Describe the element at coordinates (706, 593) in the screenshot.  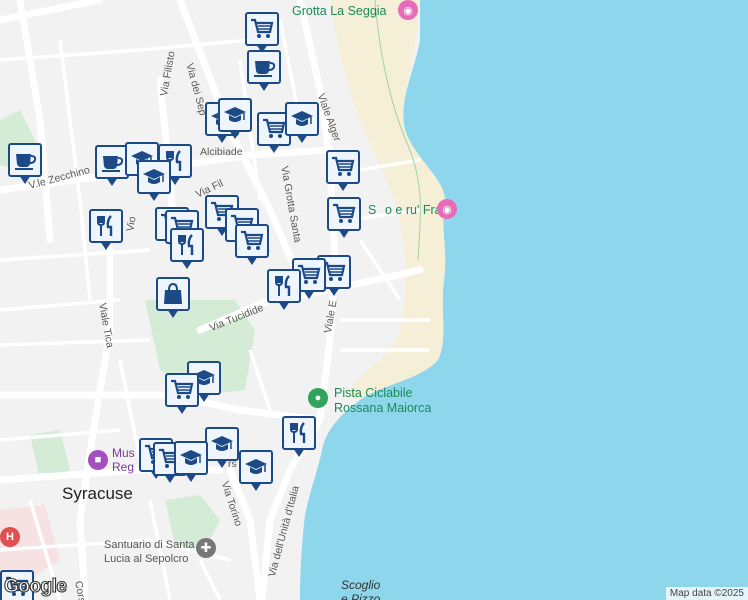
I see `attribution: Map data ©2025` at that location.